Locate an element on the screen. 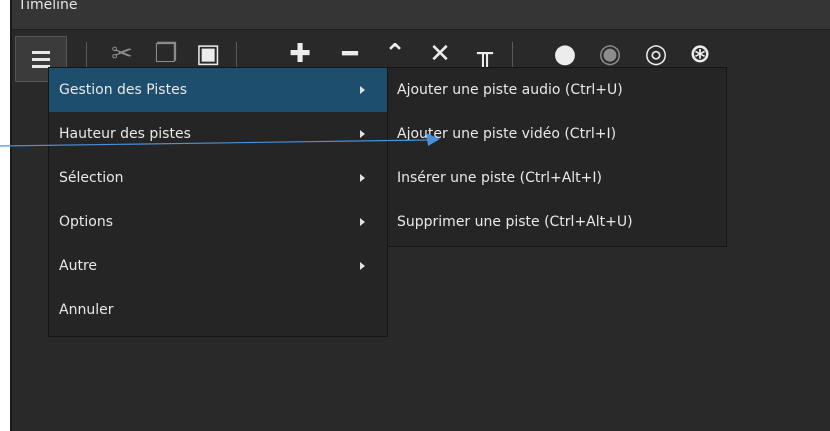 The width and height of the screenshot is (830, 431). menu-item-autre: Autre is located at coordinates (218, 266).